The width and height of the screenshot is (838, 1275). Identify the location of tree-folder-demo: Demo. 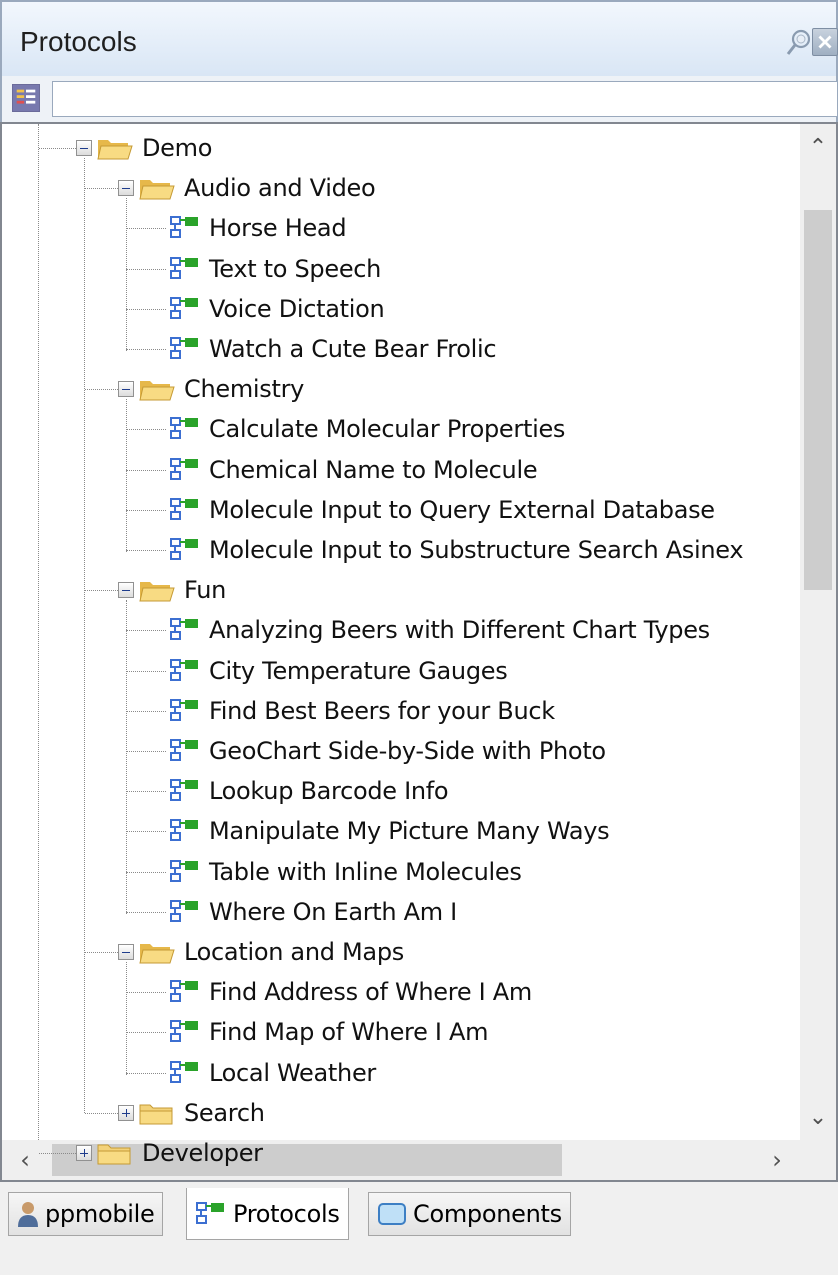
(144, 148).